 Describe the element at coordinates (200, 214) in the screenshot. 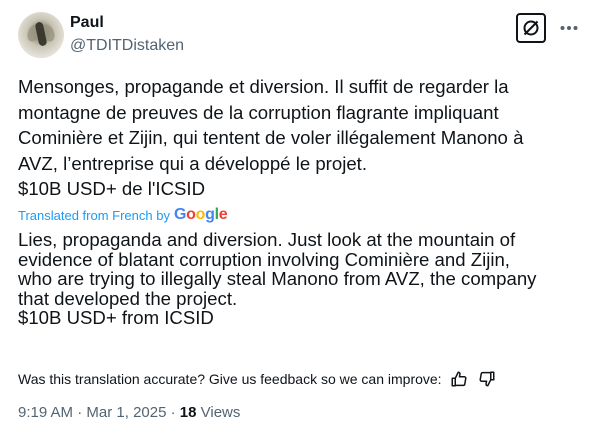

I see `google-logo: Google` at that location.